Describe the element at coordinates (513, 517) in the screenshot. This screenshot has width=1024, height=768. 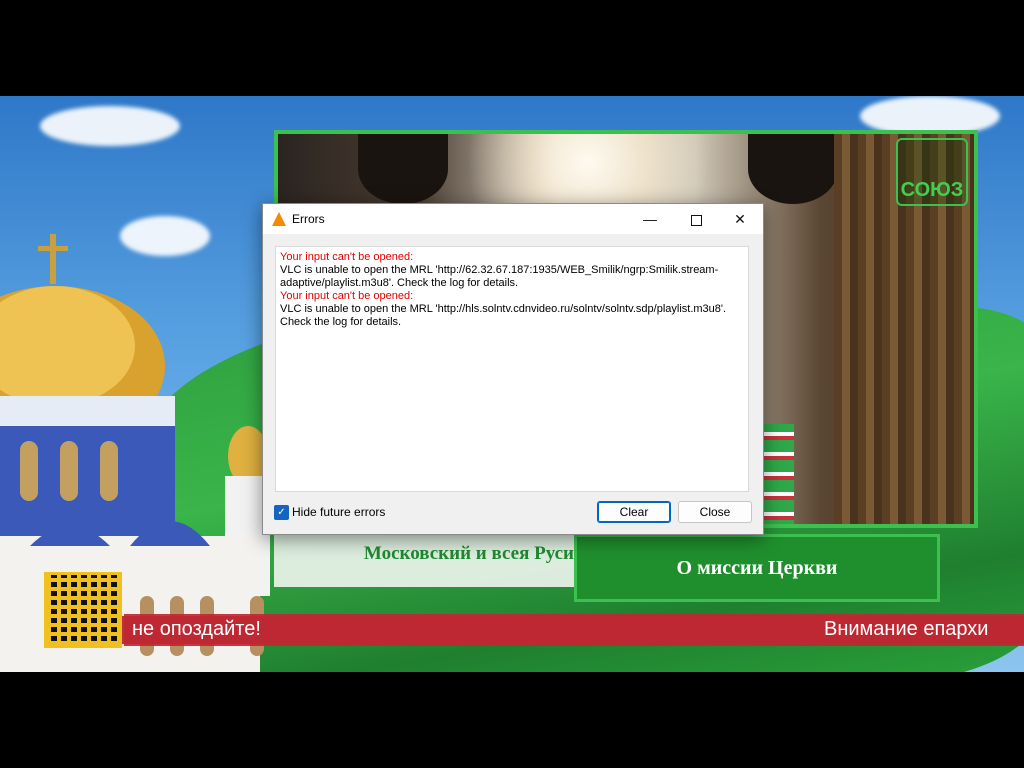
I see `dialog-footer: ✓ Hide future errors Clear Close` at that location.